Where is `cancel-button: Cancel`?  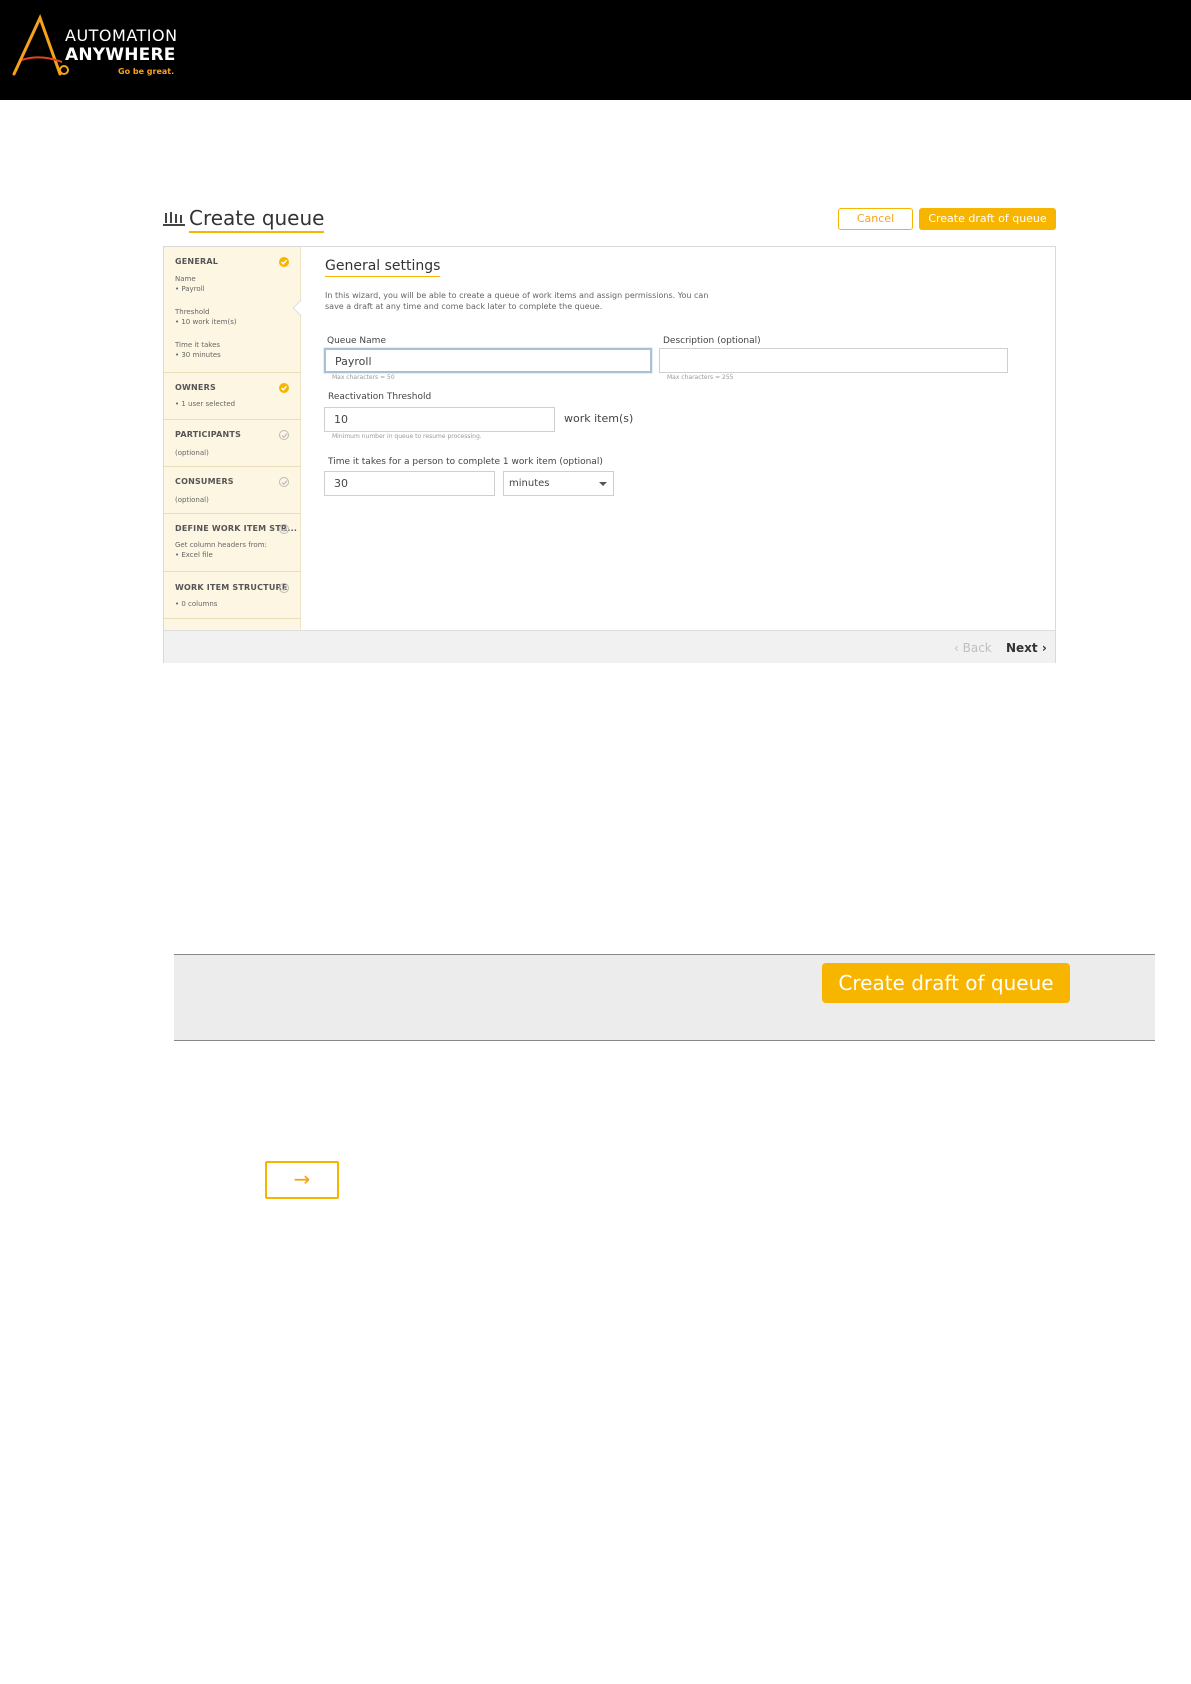
cancel-button: Cancel is located at coordinates (875, 219).